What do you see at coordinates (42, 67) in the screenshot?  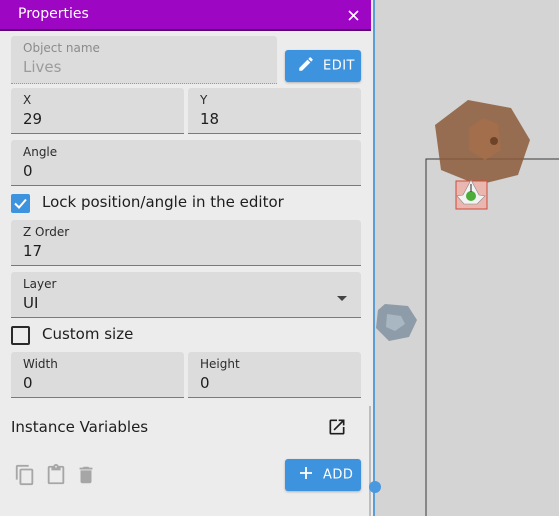 I see `object-name-value: Lives` at bounding box center [42, 67].